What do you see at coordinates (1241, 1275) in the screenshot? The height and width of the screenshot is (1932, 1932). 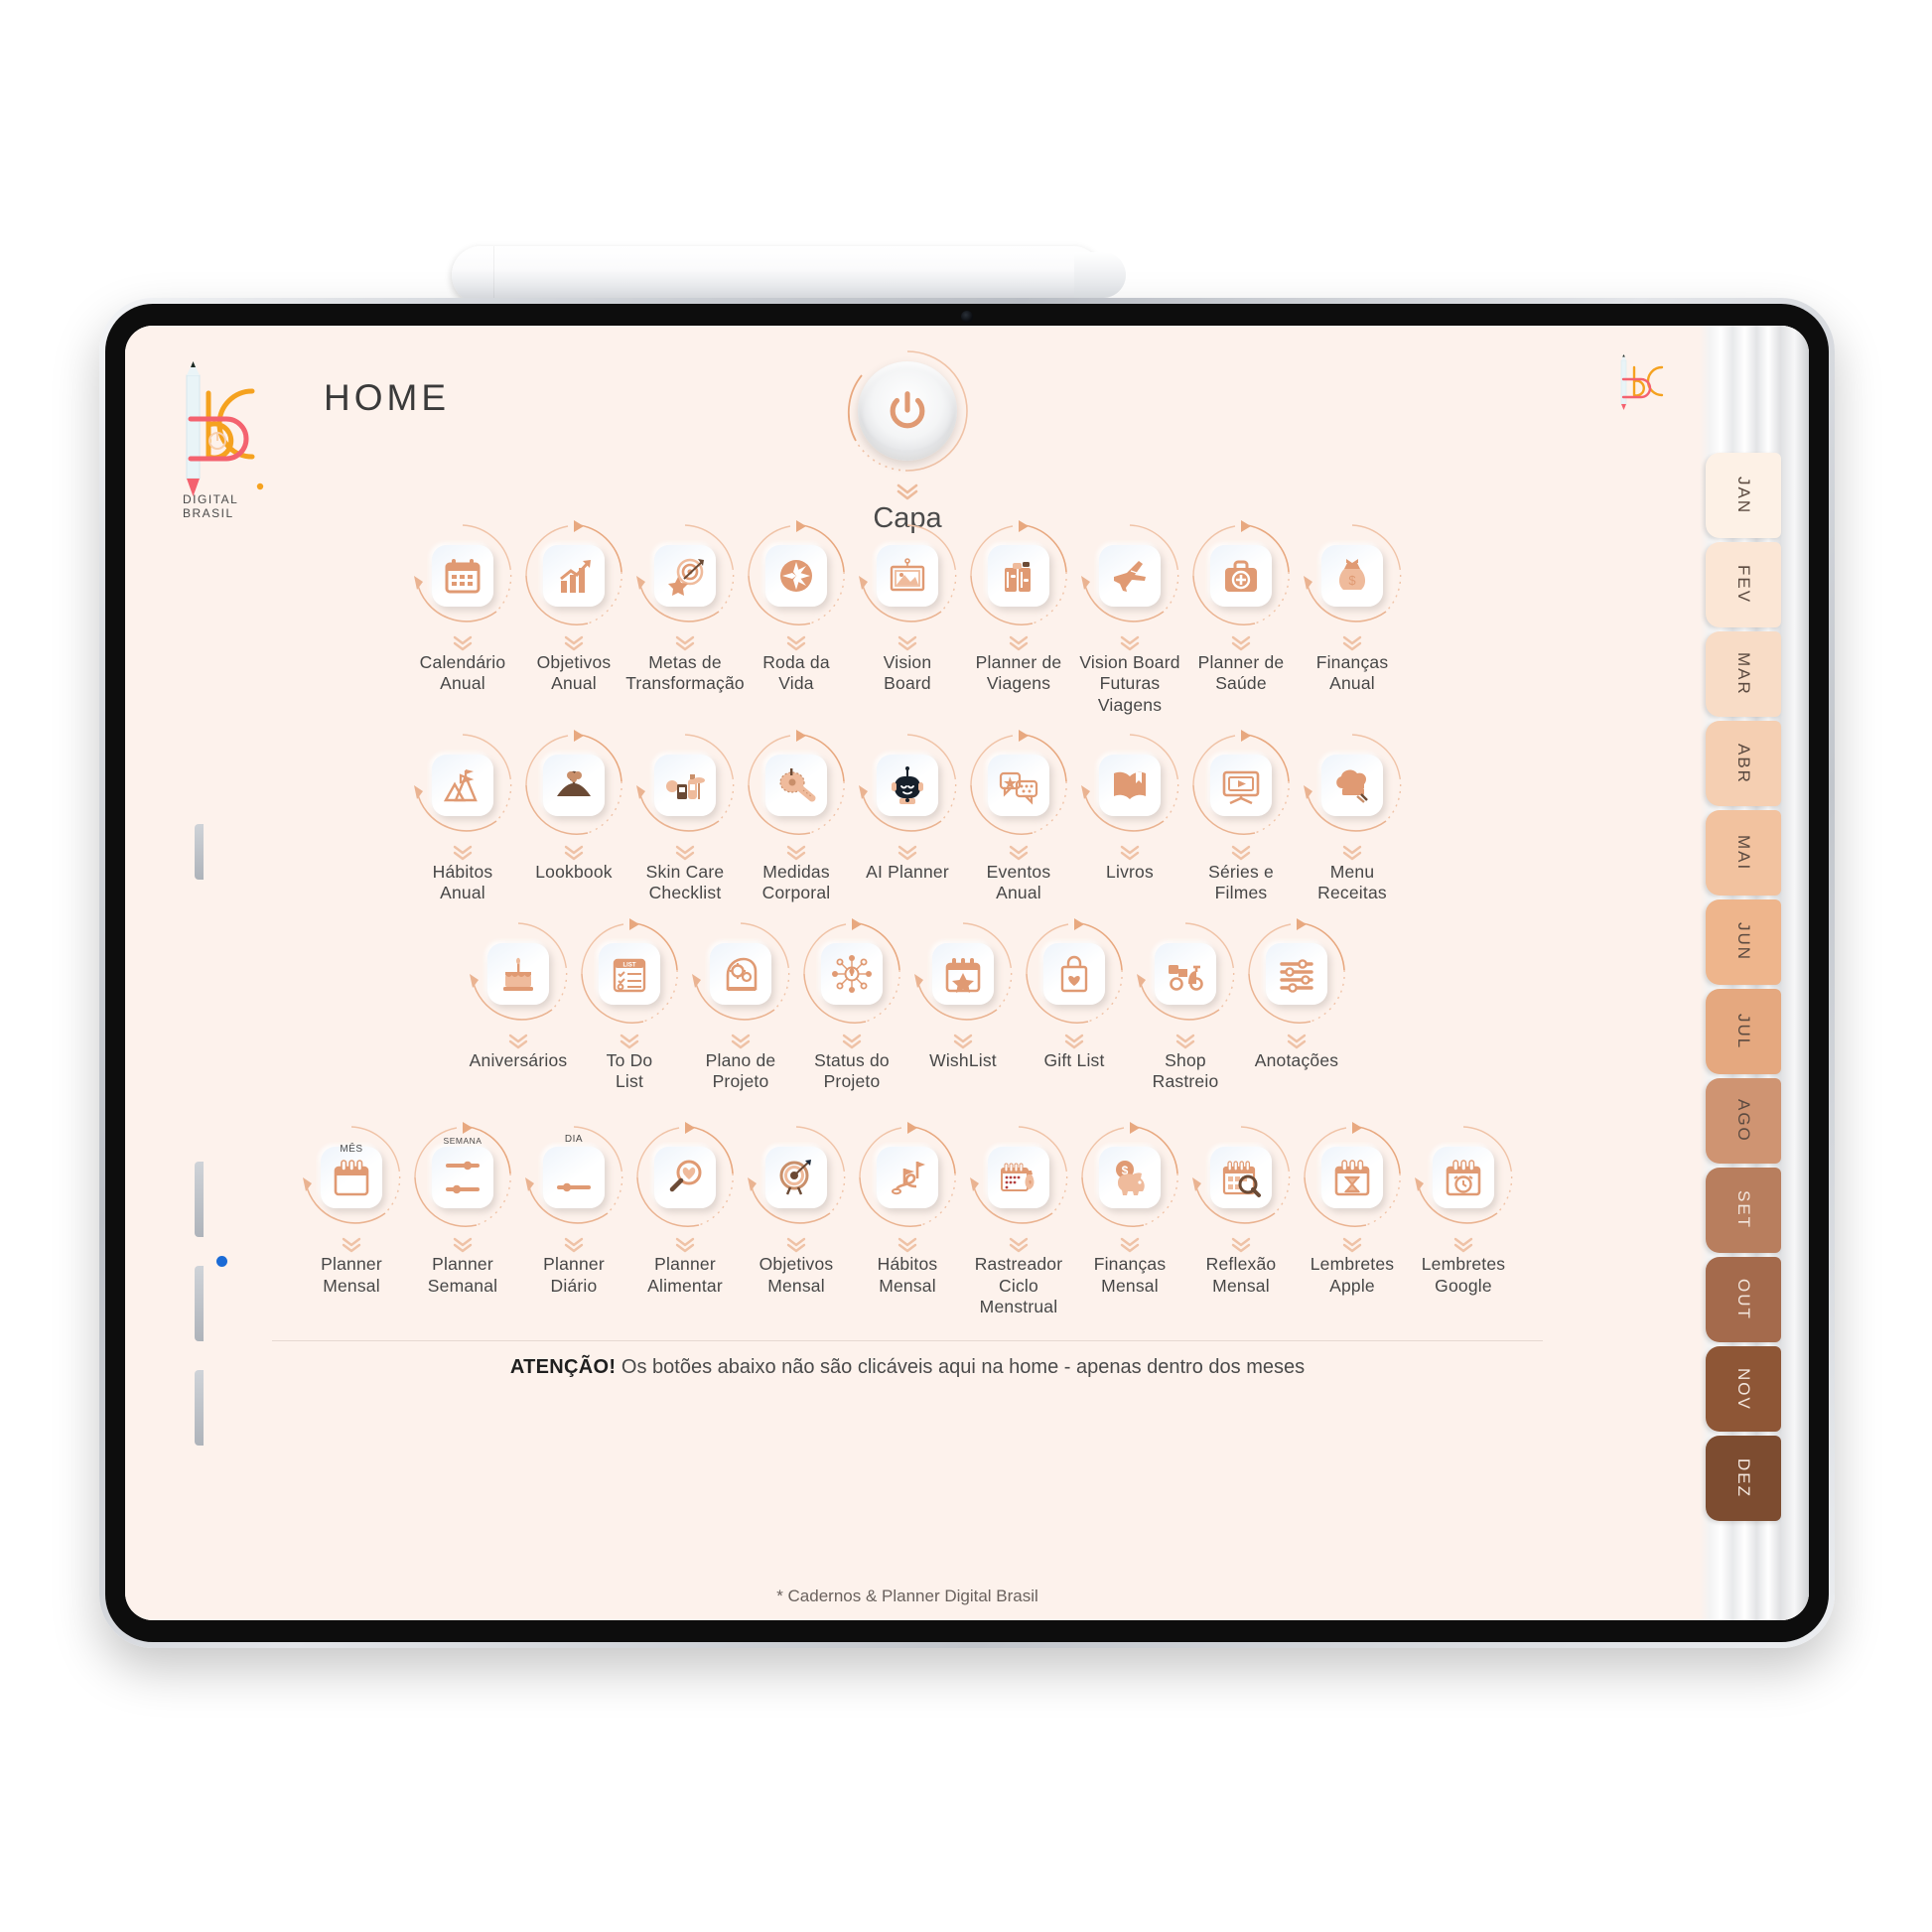 I see `tool-label: Reflexão Mensal` at bounding box center [1241, 1275].